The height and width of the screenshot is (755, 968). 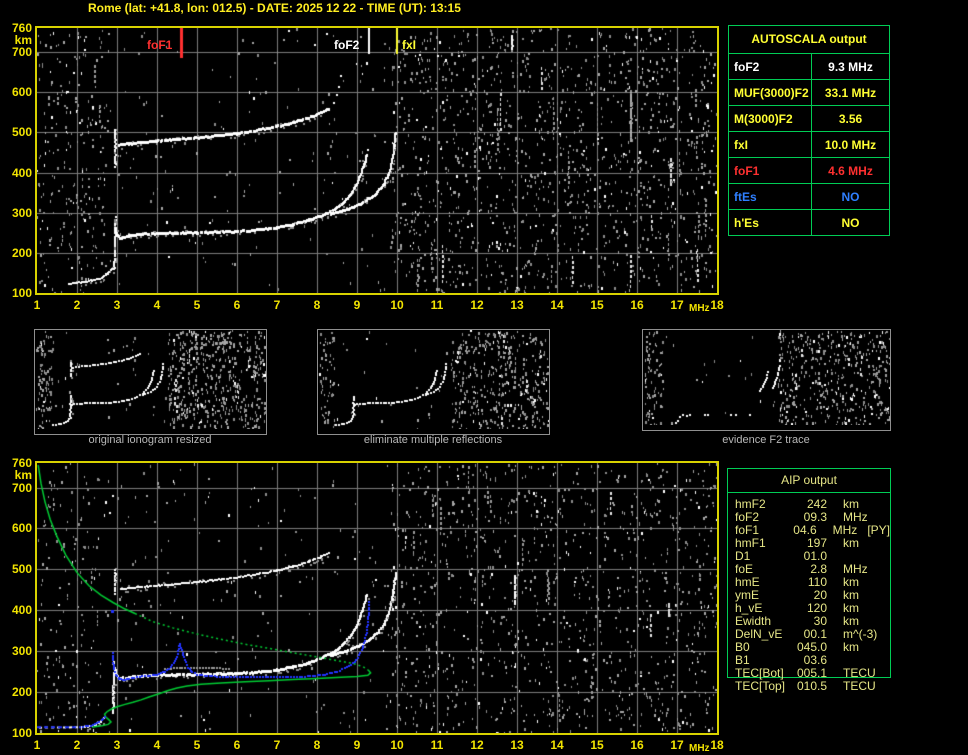 I want to click on y-axis-unit-label: km, so click(x=23, y=474).